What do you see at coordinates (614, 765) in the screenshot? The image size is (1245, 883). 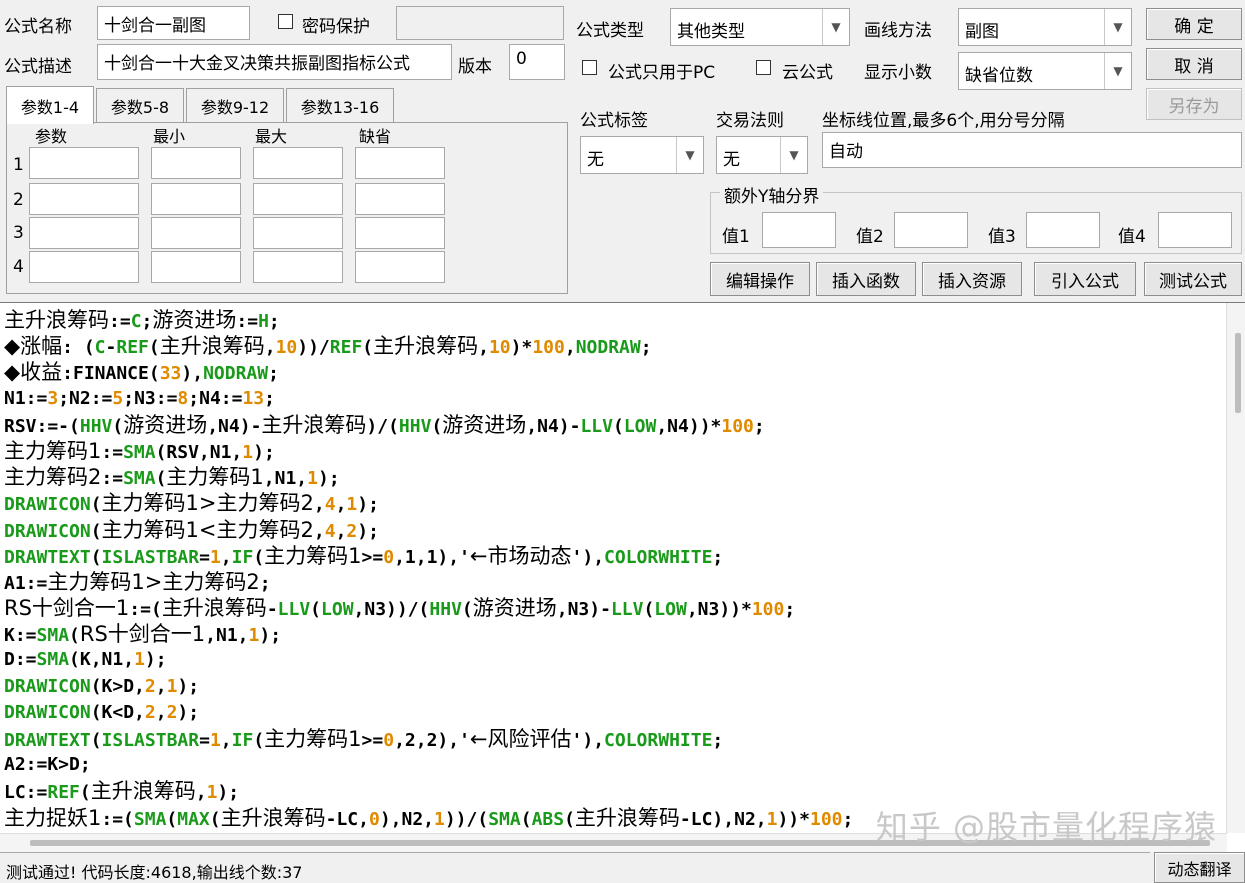 I see `code-line: A2:=K>D;` at bounding box center [614, 765].